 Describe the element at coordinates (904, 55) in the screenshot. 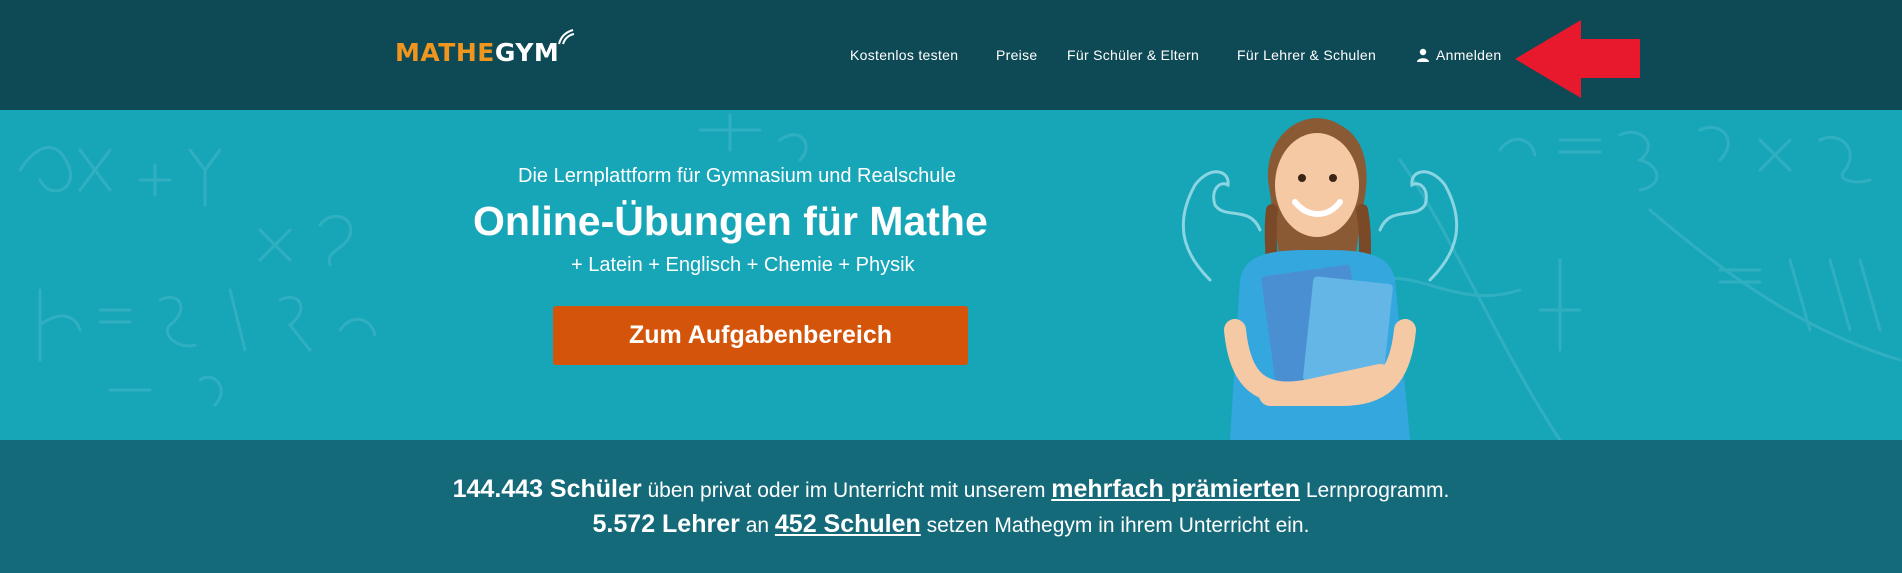

I see `nav-kostenlos-testen: Kostenlos testen` at that location.